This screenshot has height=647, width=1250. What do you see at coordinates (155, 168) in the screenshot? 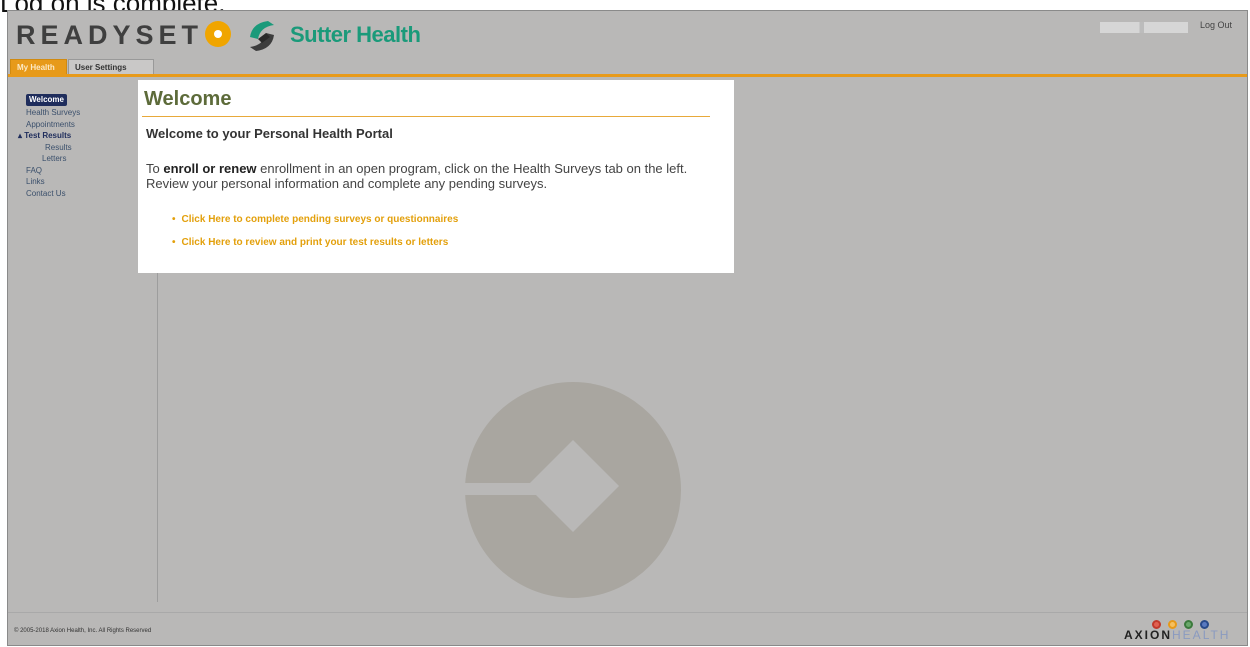
I see `instructions-prefix: To` at bounding box center [155, 168].